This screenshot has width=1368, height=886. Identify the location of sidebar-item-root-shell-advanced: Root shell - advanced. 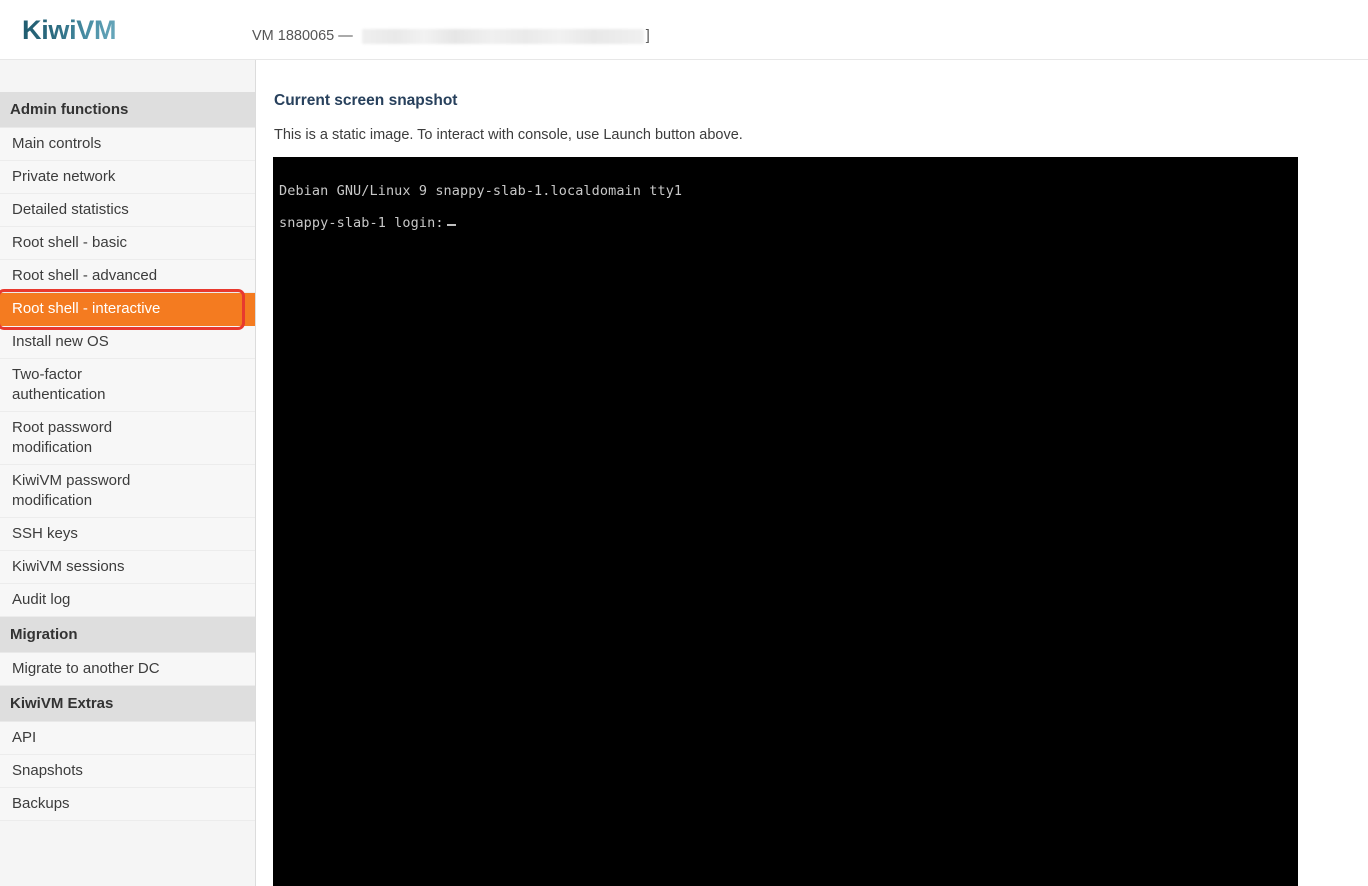
(127, 276).